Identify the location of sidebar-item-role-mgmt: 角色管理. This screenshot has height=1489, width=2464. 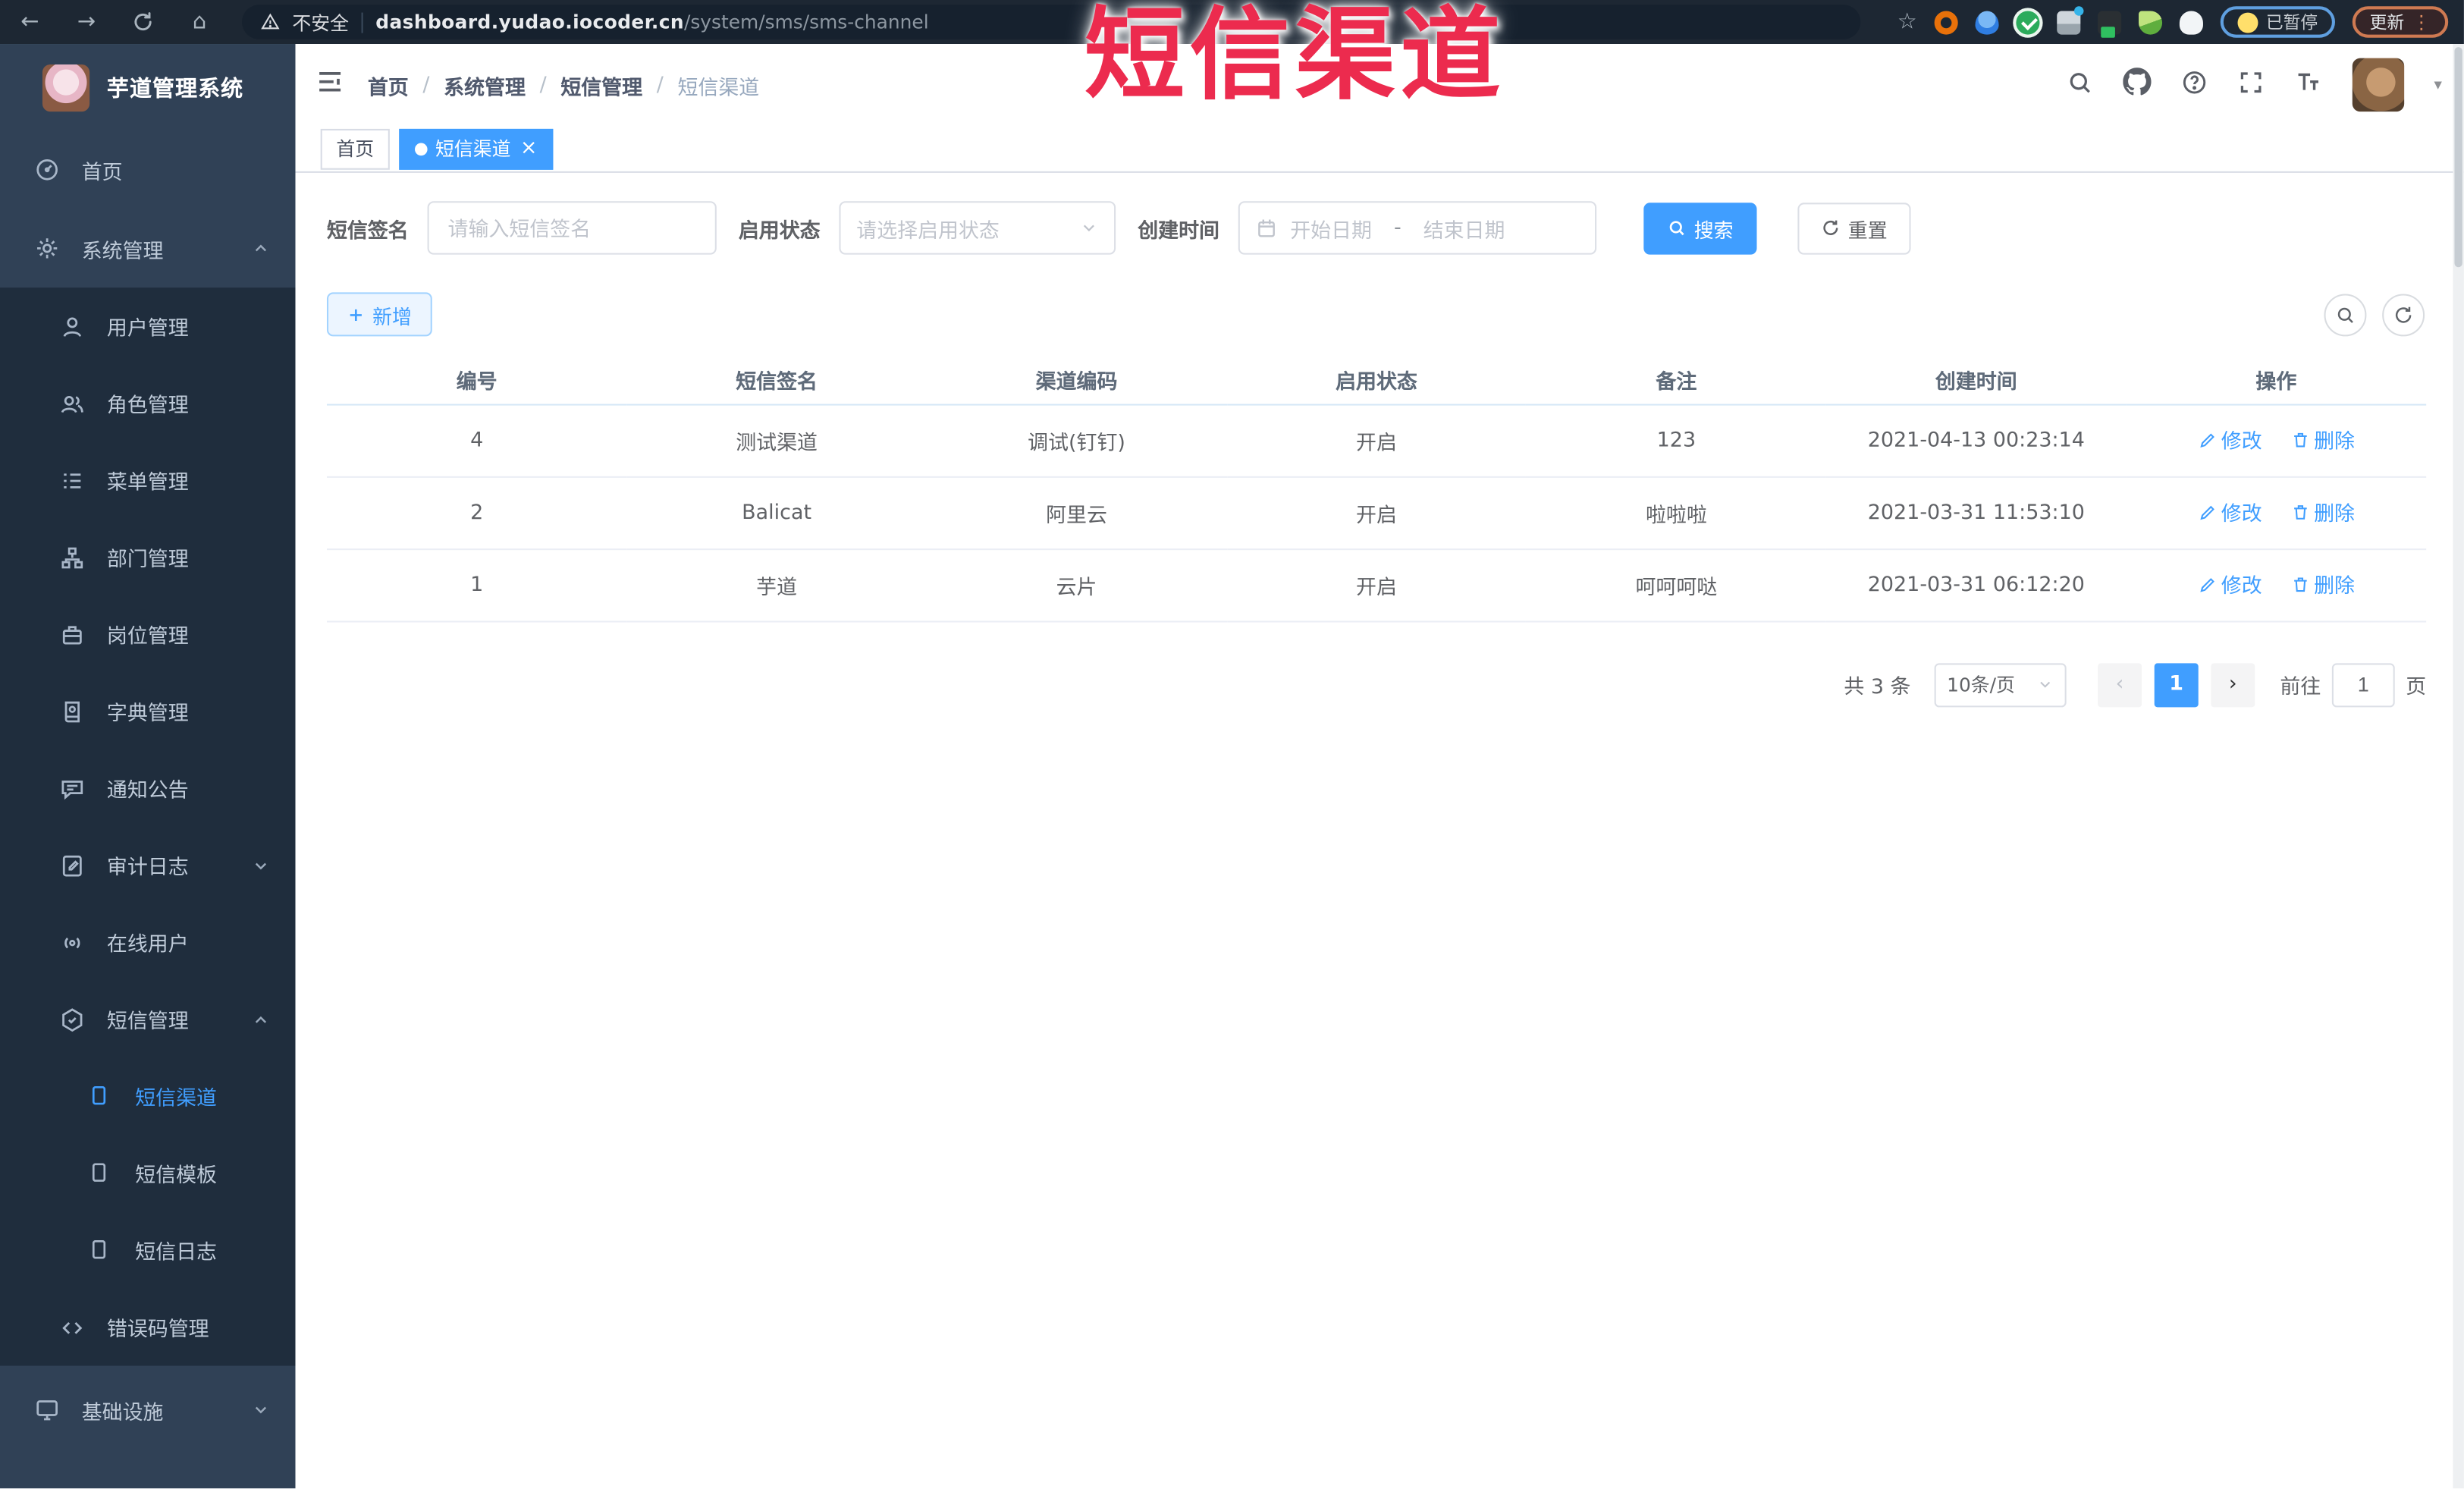
(148, 403).